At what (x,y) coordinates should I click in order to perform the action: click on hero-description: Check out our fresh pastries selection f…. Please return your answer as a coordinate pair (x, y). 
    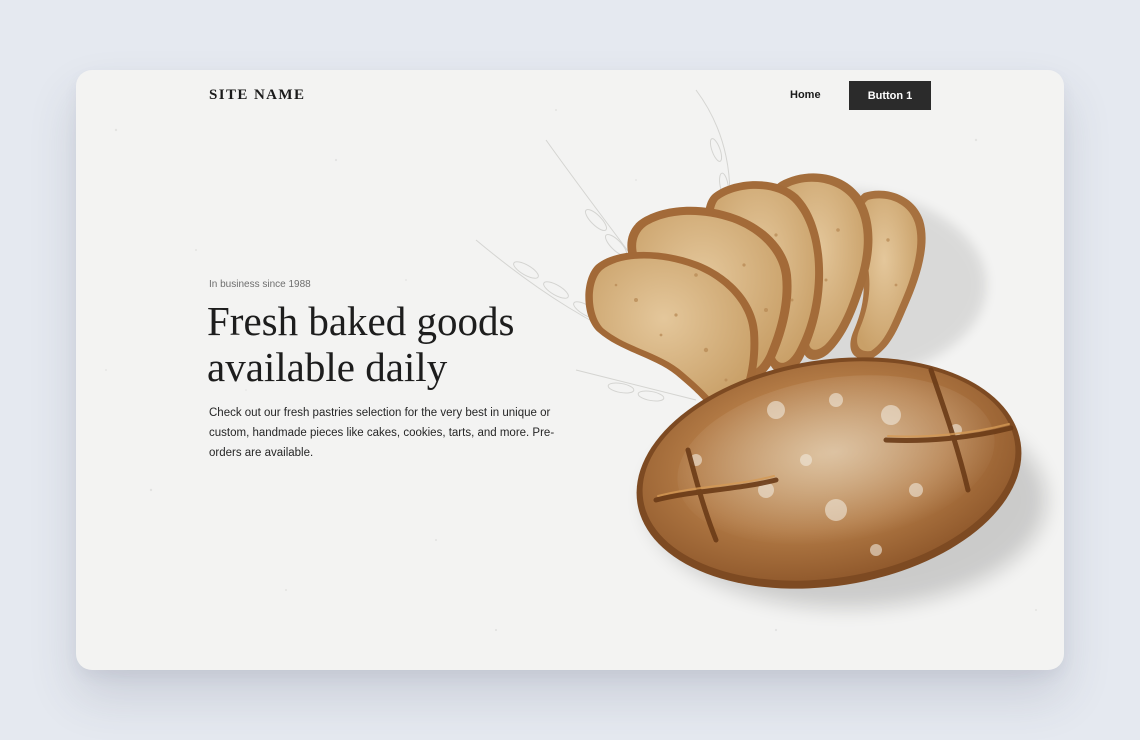
    Looking at the image, I should click on (382, 433).